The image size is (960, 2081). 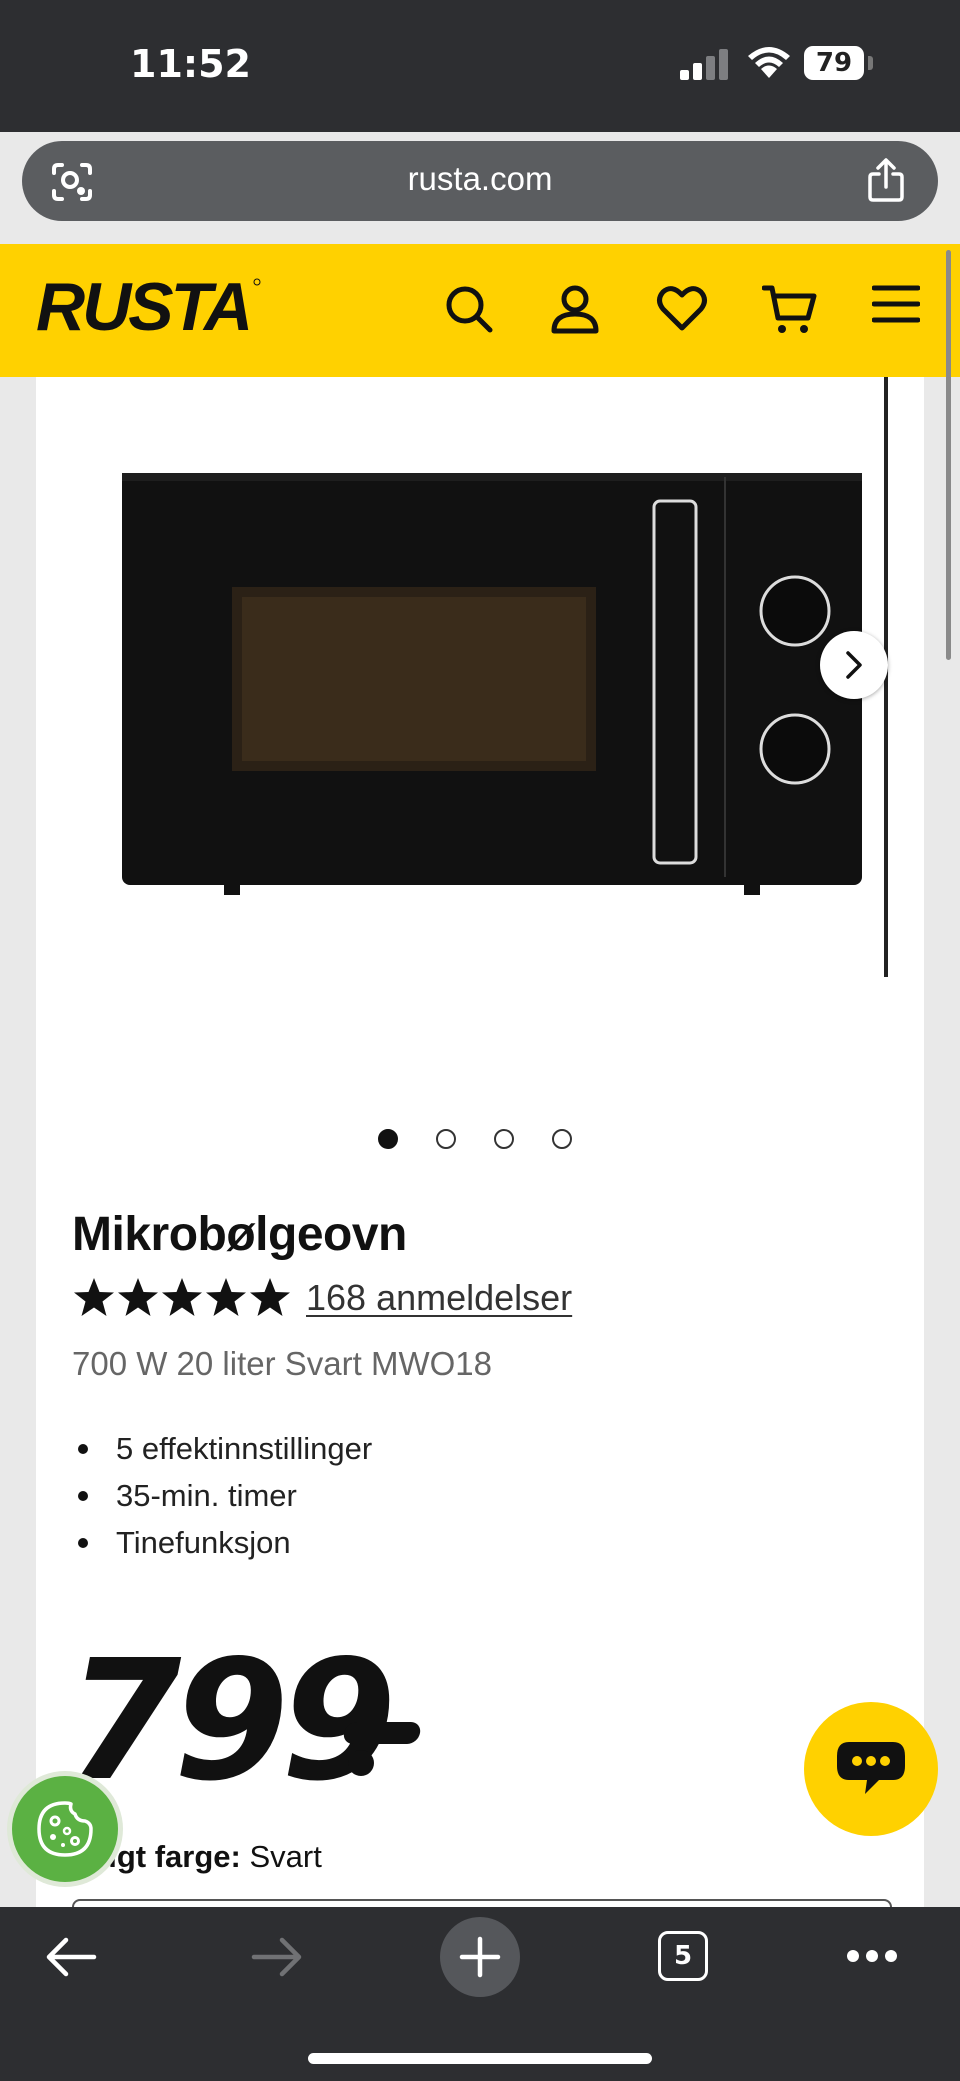 I want to click on share-icon, so click(x=886, y=180).